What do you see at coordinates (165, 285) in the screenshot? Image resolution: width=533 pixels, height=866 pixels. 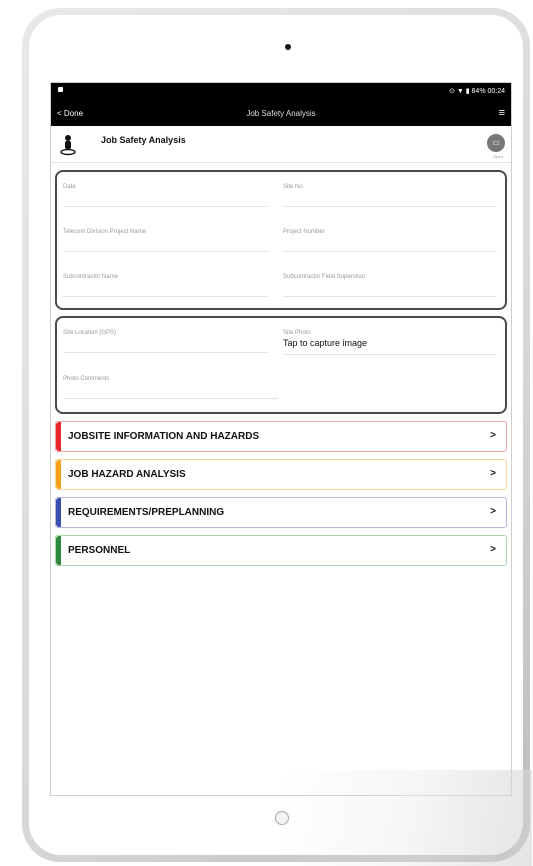 I see `subcontractor-name-field: Subcontractor Name` at bounding box center [165, 285].